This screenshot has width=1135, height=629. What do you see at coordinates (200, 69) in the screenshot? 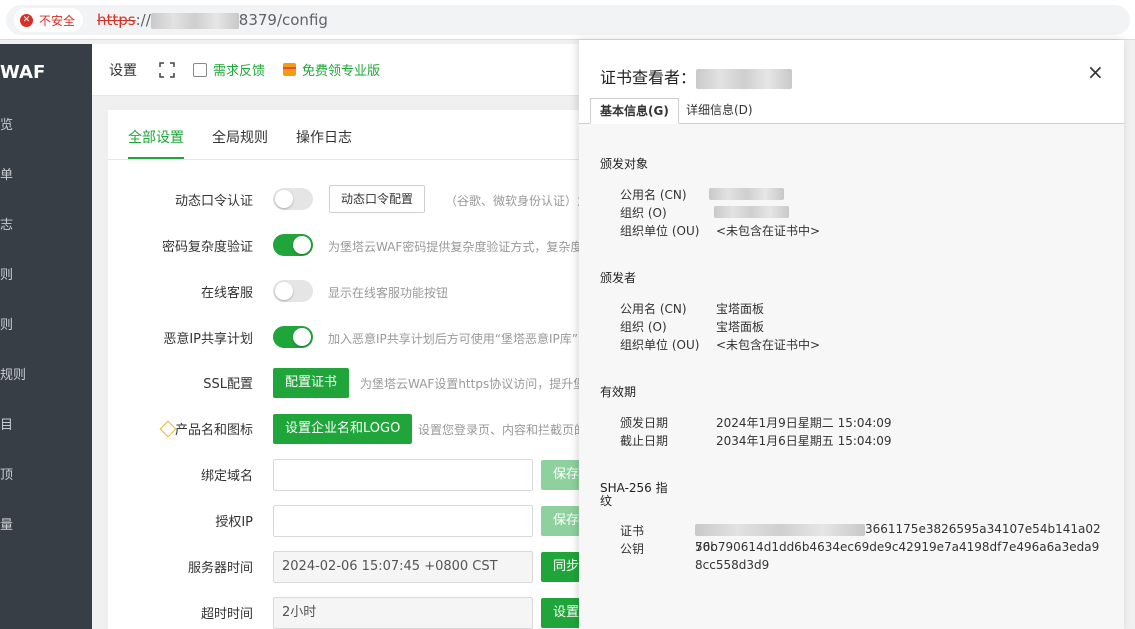
I see `edit-icon` at bounding box center [200, 69].